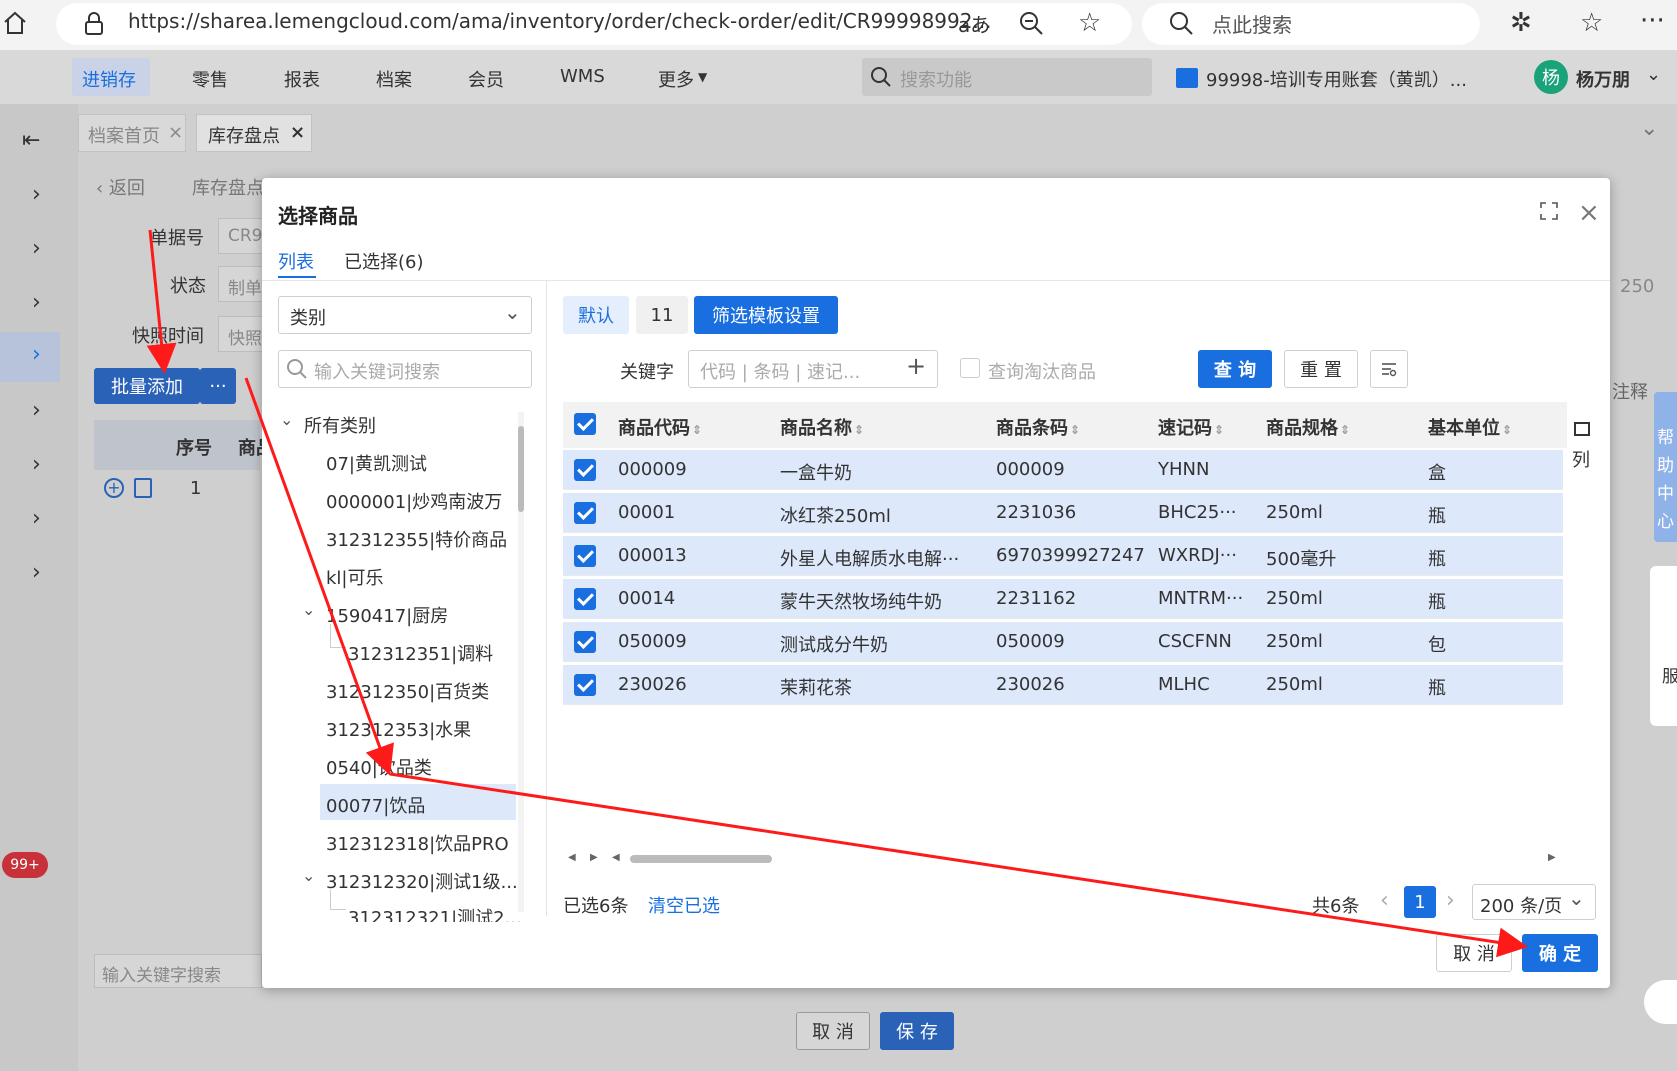 The image size is (1677, 1071). I want to click on nav-item-inventory: 进销存, so click(109, 79).